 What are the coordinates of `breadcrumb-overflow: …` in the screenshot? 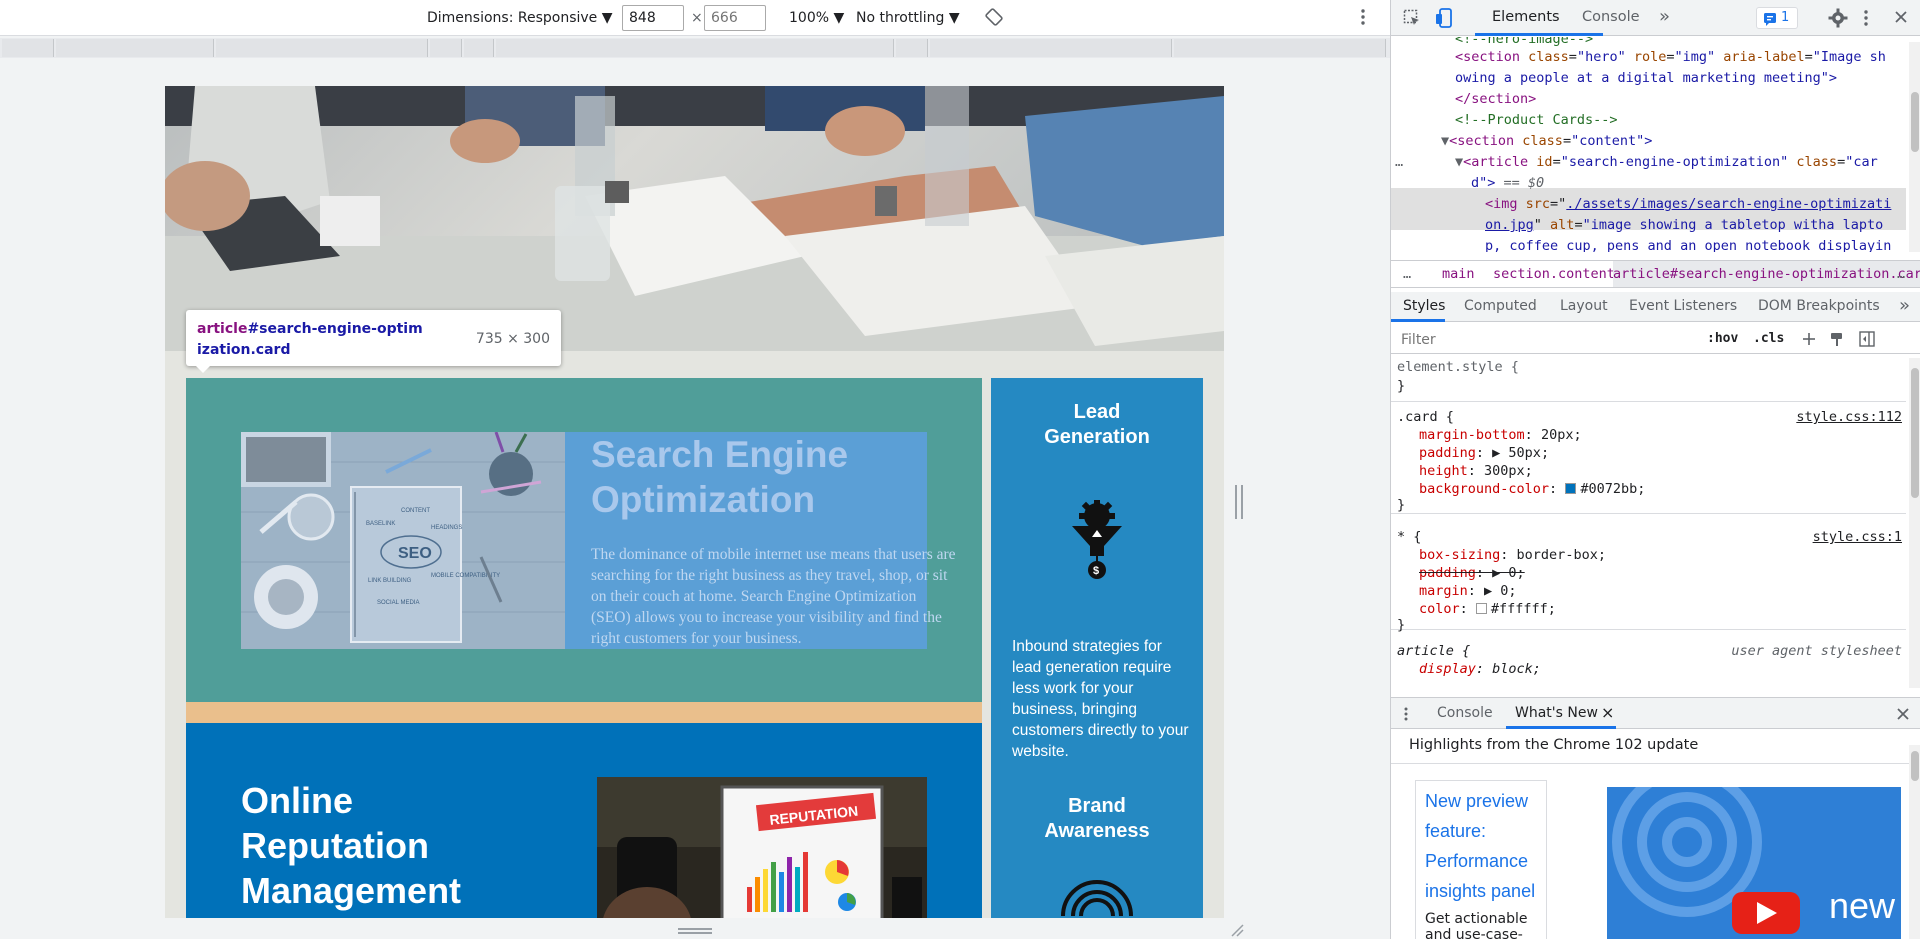 It's located at (1407, 274).